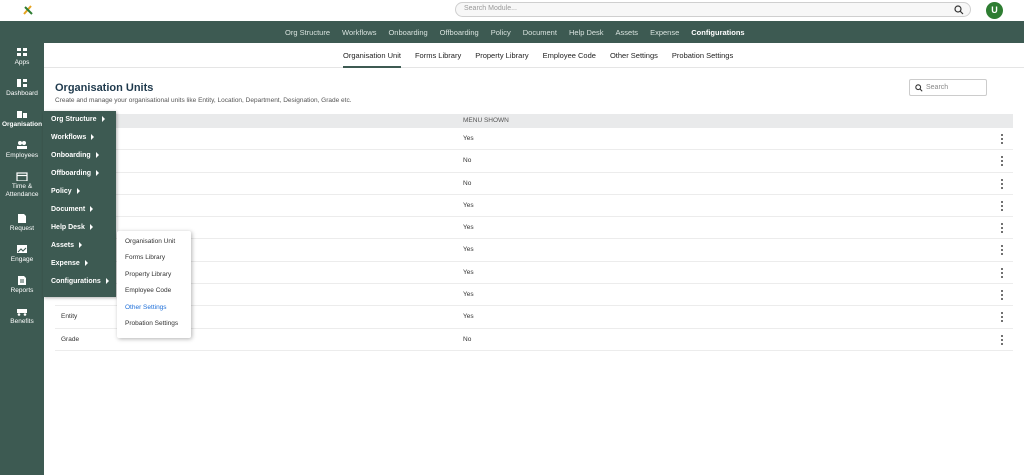 Image resolution: width=1024 pixels, height=475 pixels. I want to click on sidebar-item-reports: Reports, so click(22, 285).